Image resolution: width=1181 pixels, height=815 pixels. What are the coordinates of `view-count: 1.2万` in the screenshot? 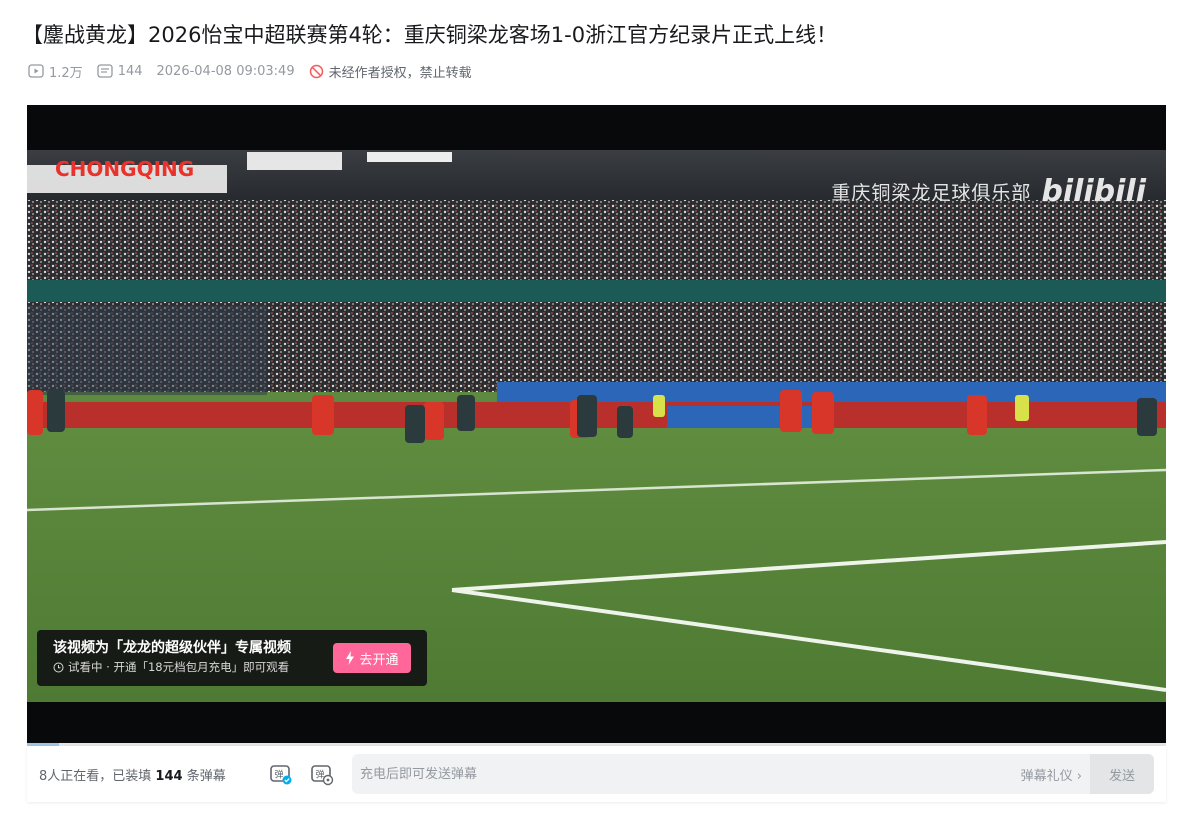 It's located at (55, 71).